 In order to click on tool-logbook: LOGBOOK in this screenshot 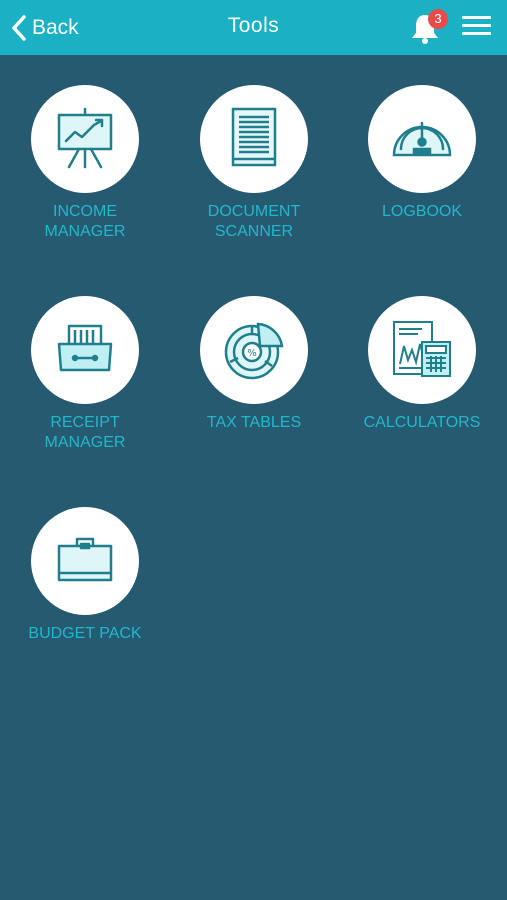, I will do `click(422, 153)`.